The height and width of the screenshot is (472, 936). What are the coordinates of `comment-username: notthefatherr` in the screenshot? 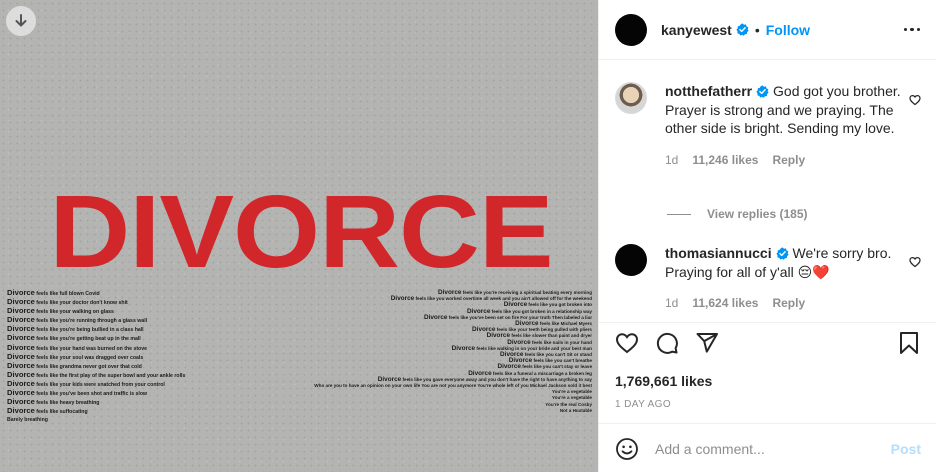 It's located at (708, 91).